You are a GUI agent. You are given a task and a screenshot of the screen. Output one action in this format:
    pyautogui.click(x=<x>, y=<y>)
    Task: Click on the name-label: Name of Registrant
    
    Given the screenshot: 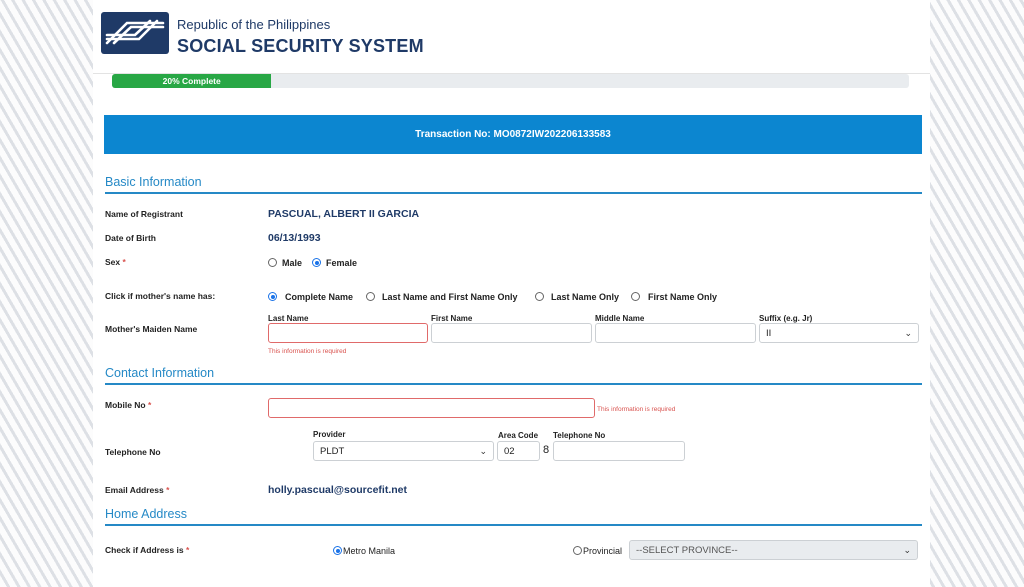 What is the action you would take?
    pyautogui.click(x=144, y=214)
    